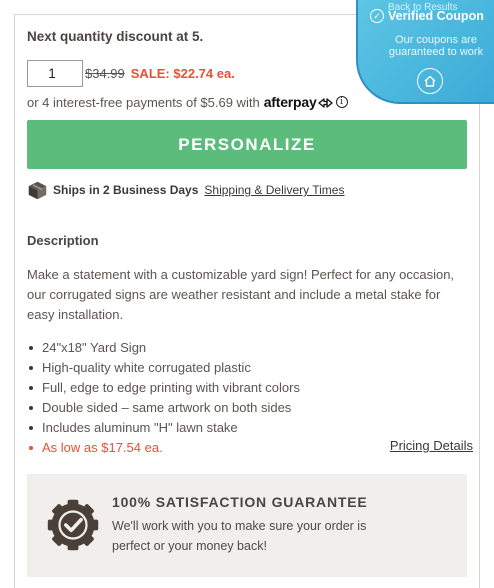 This screenshot has height=588, width=494. What do you see at coordinates (431, 445) in the screenshot?
I see `pricing-details-link: Pricing Details` at bounding box center [431, 445].